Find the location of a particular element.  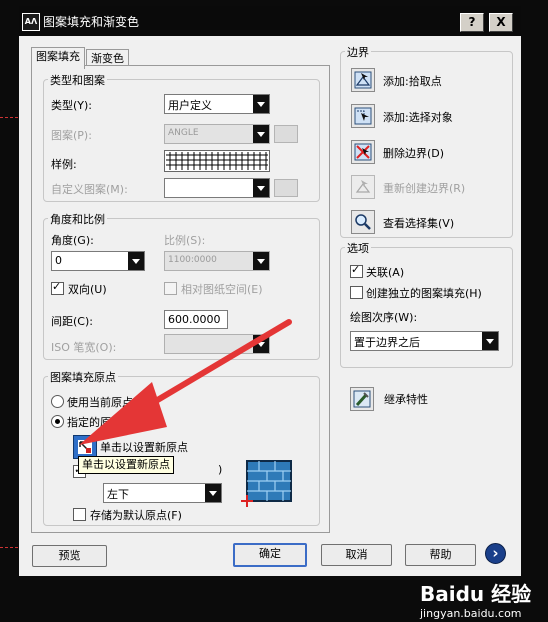

options-group: 选项 关联(A) 创建独立的图案填充(H) 绘图次序(W): 置于边界之后 is located at coordinates (426, 304).